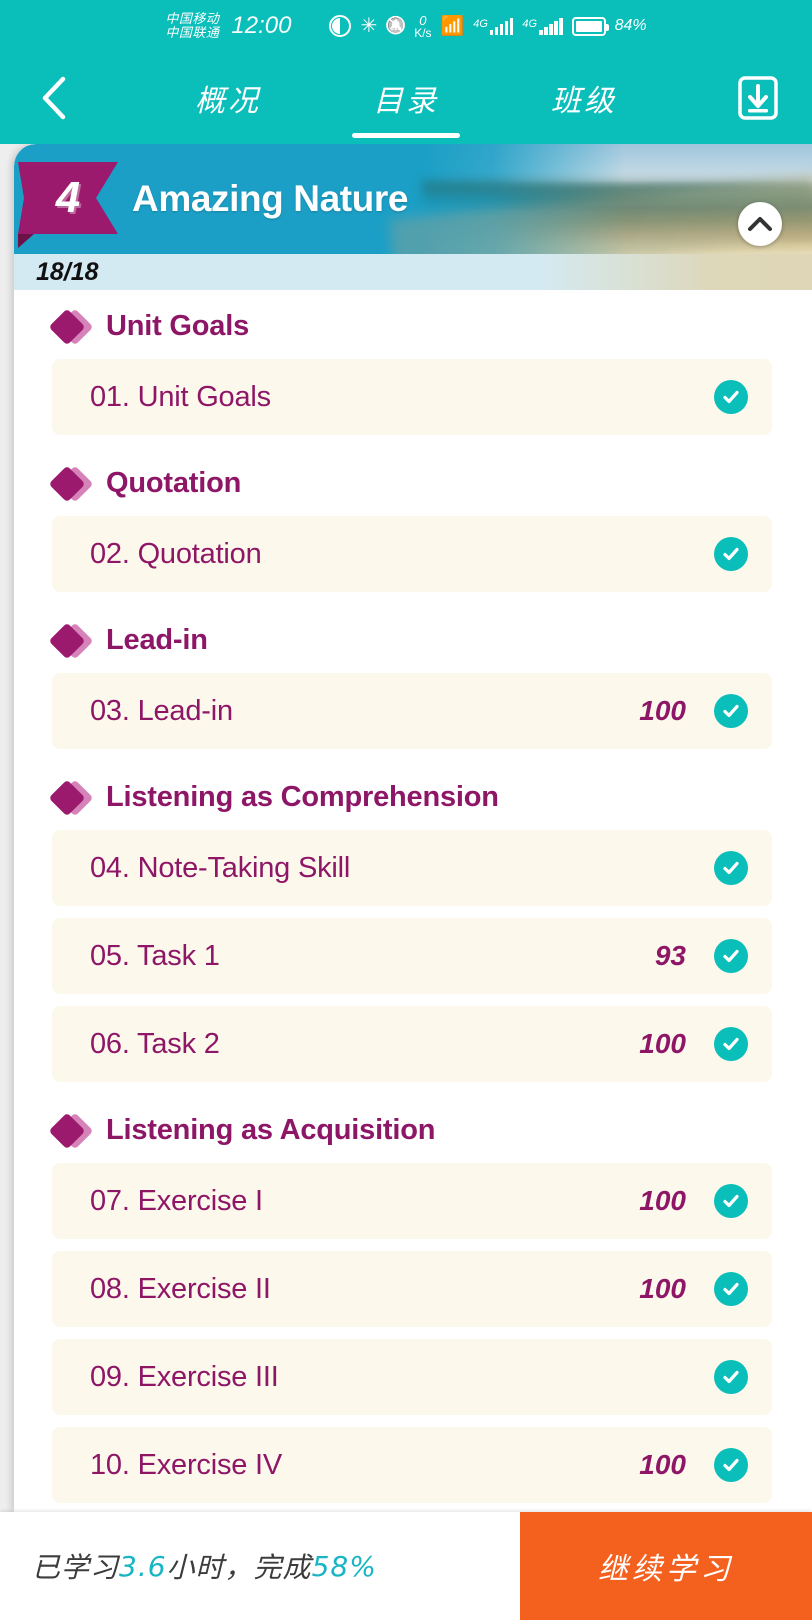 This screenshot has width=812, height=1620. I want to click on chevron-left-icon, so click(54, 98).